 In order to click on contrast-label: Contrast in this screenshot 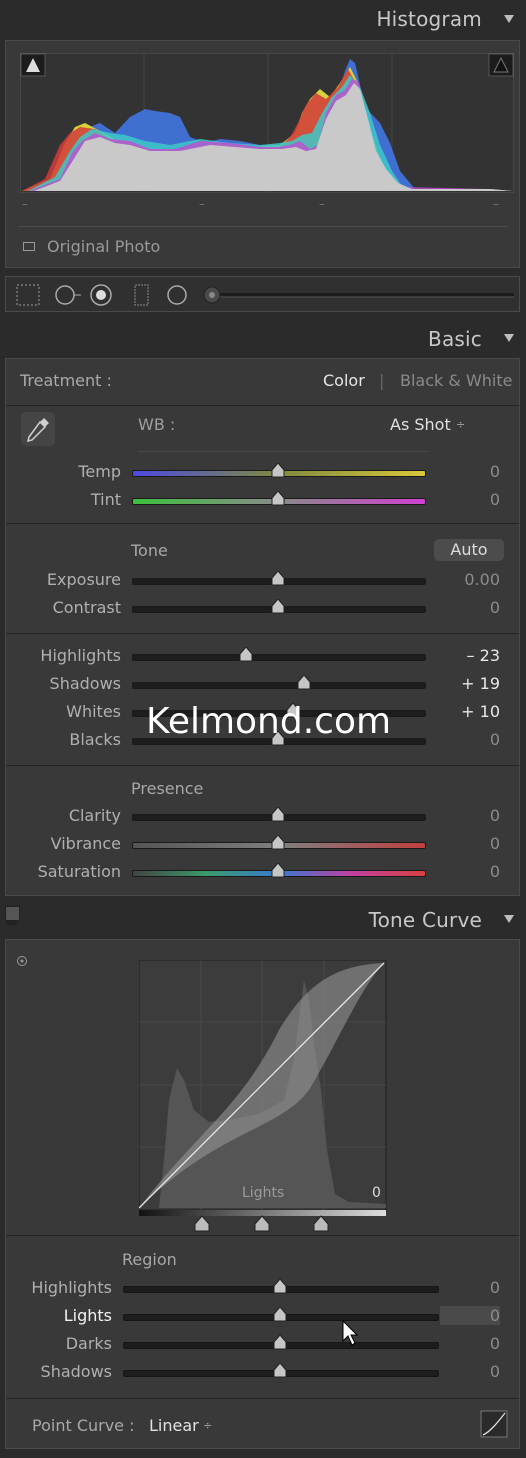, I will do `click(86, 607)`.